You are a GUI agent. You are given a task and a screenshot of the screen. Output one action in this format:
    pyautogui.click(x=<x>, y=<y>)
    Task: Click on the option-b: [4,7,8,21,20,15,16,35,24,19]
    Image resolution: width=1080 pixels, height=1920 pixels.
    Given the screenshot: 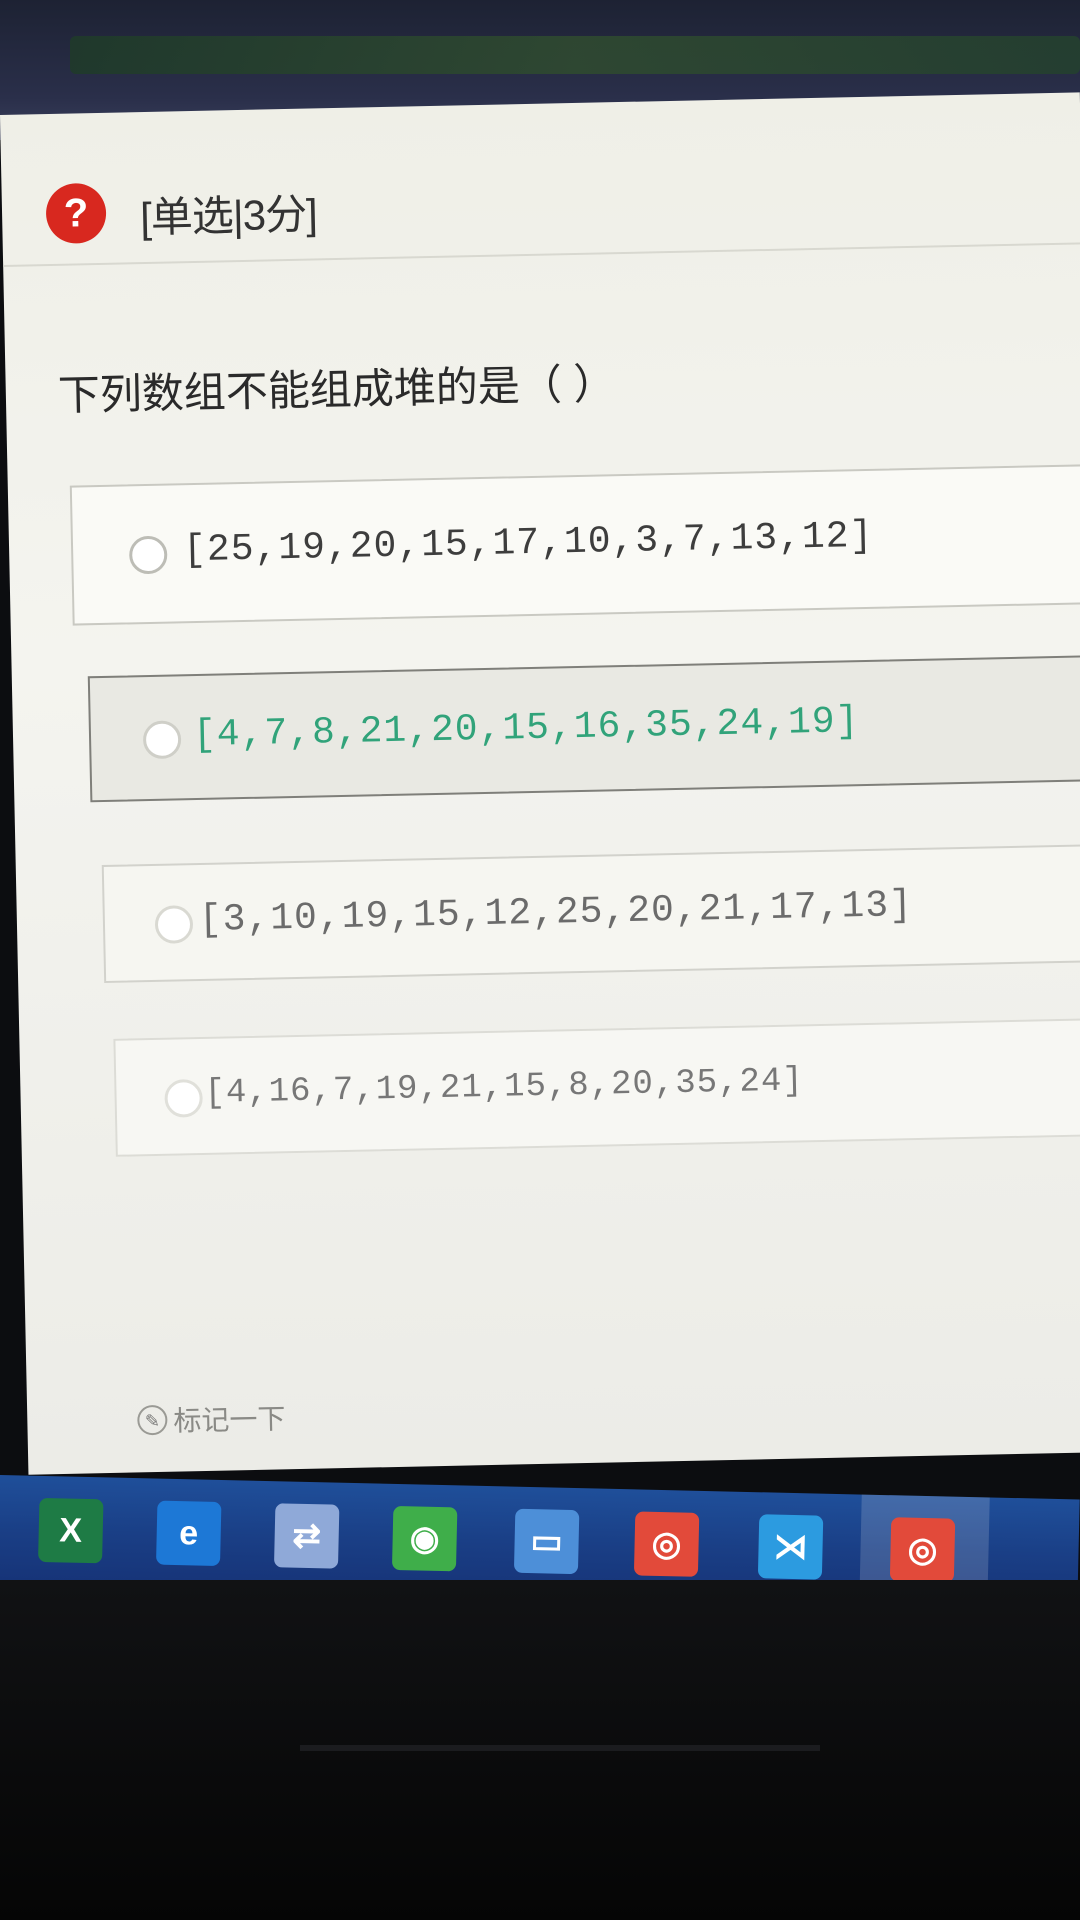 What is the action you would take?
    pyautogui.click(x=583, y=729)
    